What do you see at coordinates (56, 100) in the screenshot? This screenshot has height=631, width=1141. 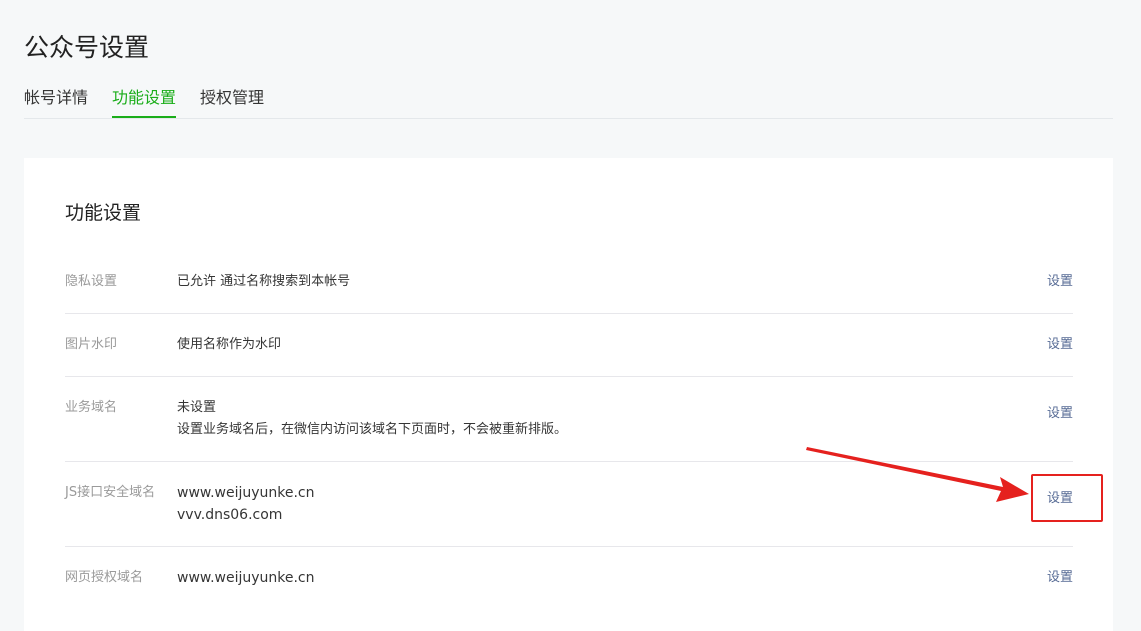 I see `tab-account-details: 帐号详情` at bounding box center [56, 100].